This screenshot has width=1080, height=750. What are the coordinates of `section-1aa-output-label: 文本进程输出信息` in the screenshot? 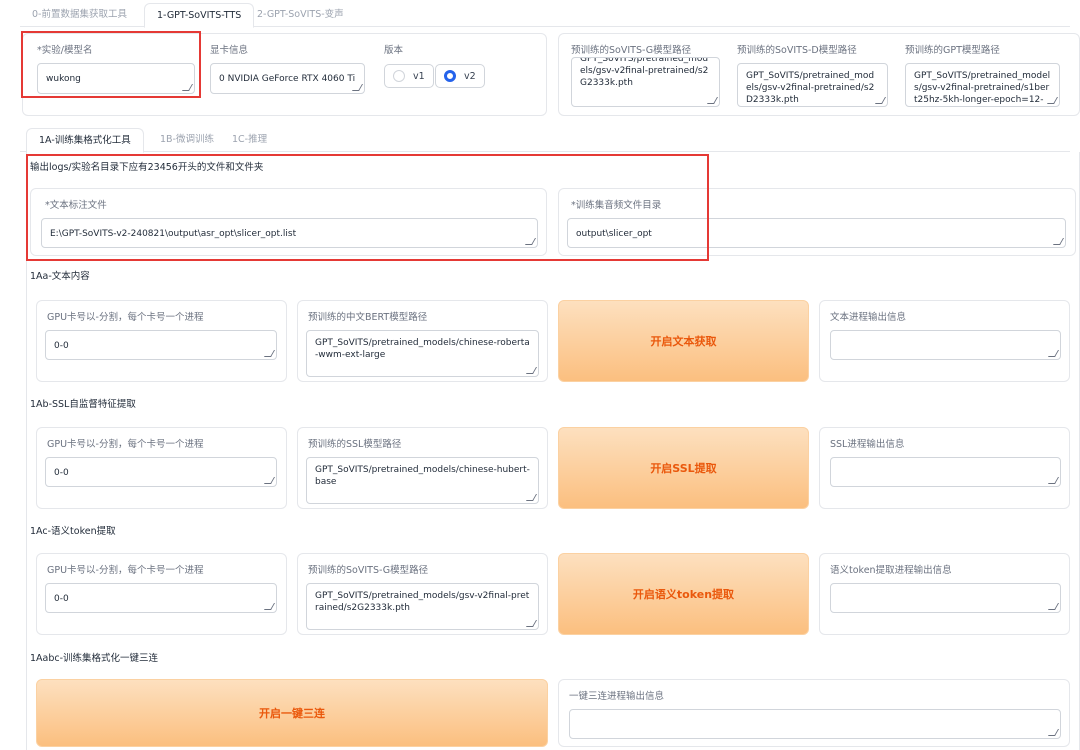 It's located at (868, 317).